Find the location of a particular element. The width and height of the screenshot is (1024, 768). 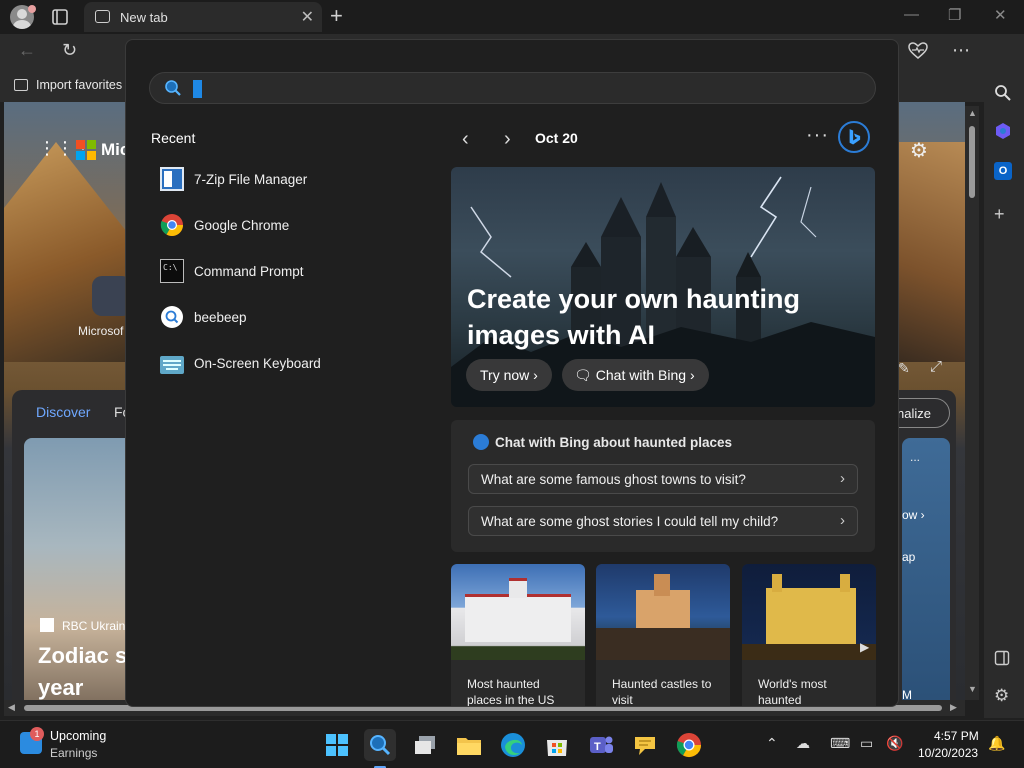

close-window-icon: ✕ is located at coordinates (1000, 15).